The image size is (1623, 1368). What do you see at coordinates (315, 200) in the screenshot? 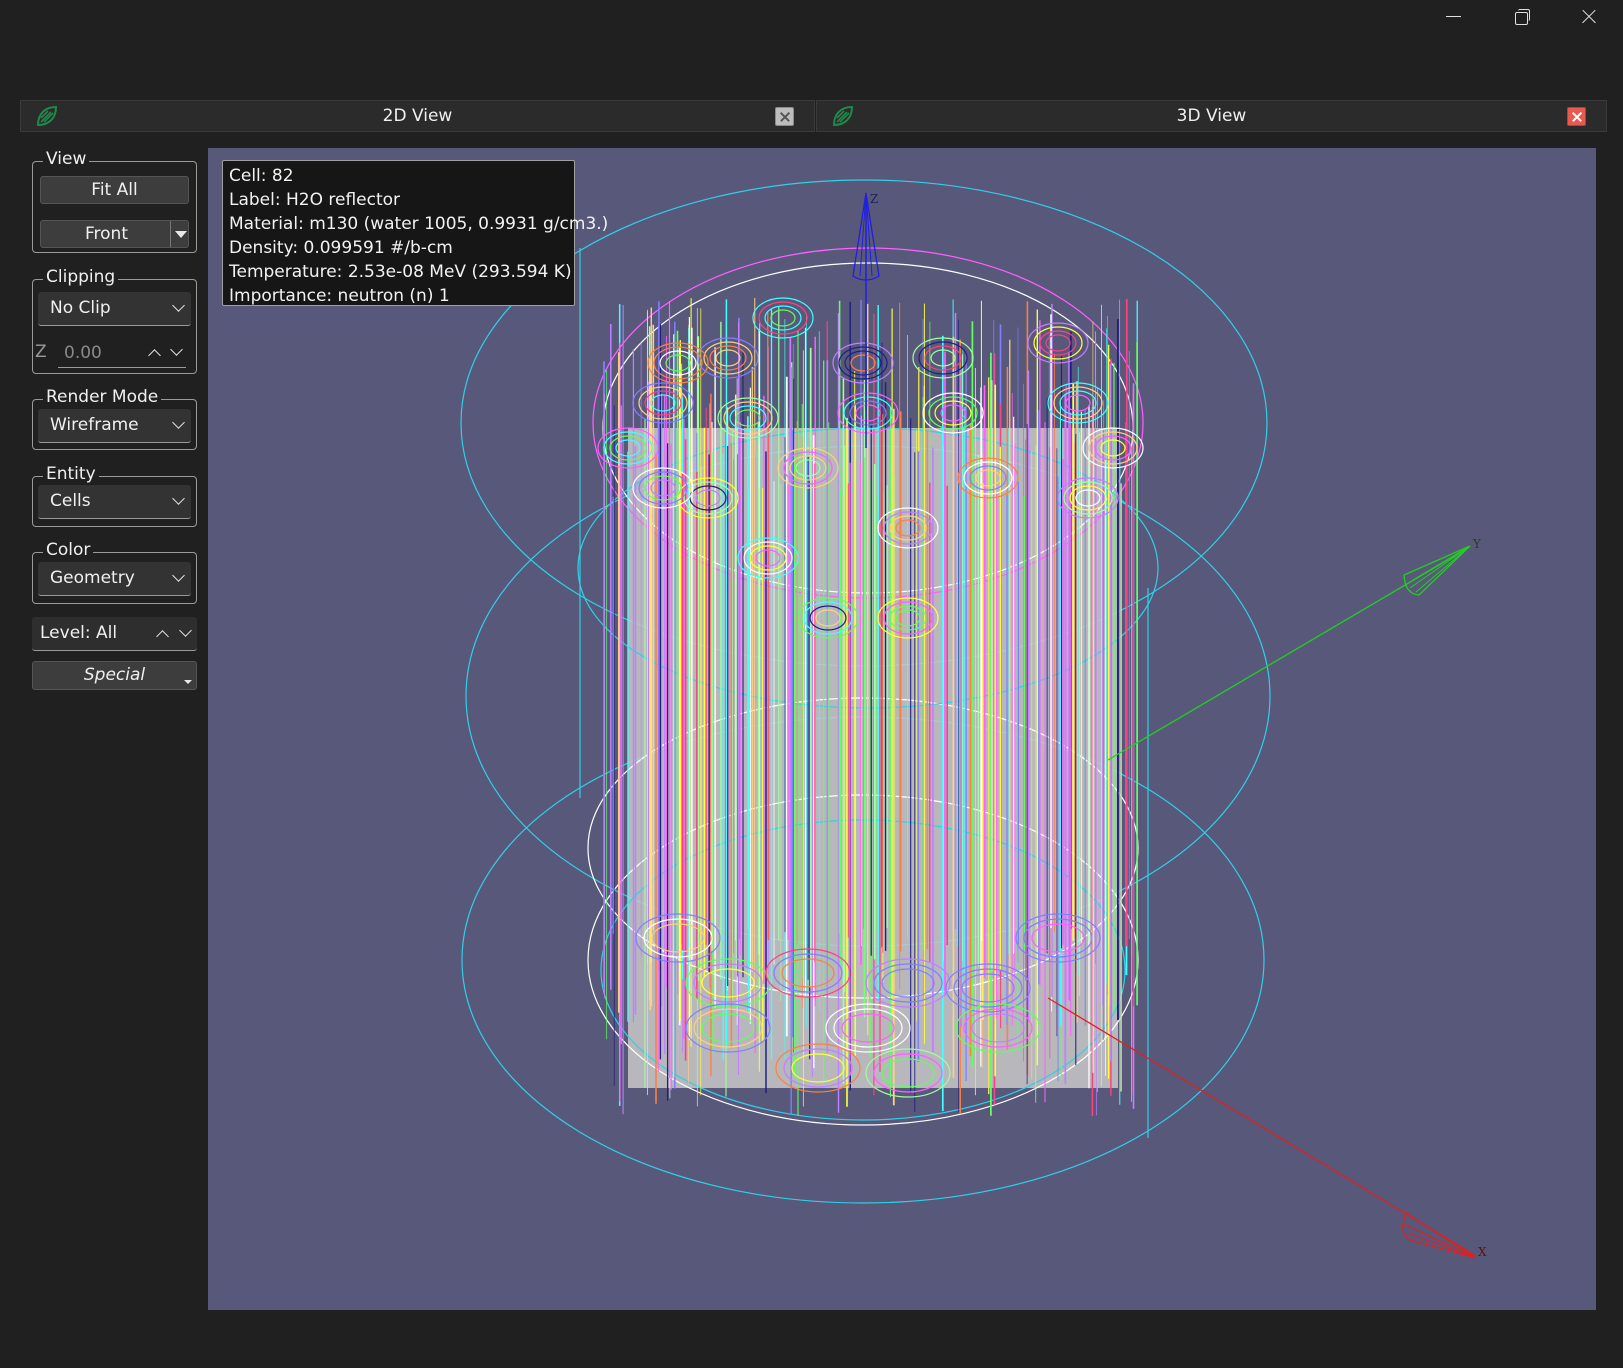
I see `tooltip-label: Label: H2O reflector` at bounding box center [315, 200].